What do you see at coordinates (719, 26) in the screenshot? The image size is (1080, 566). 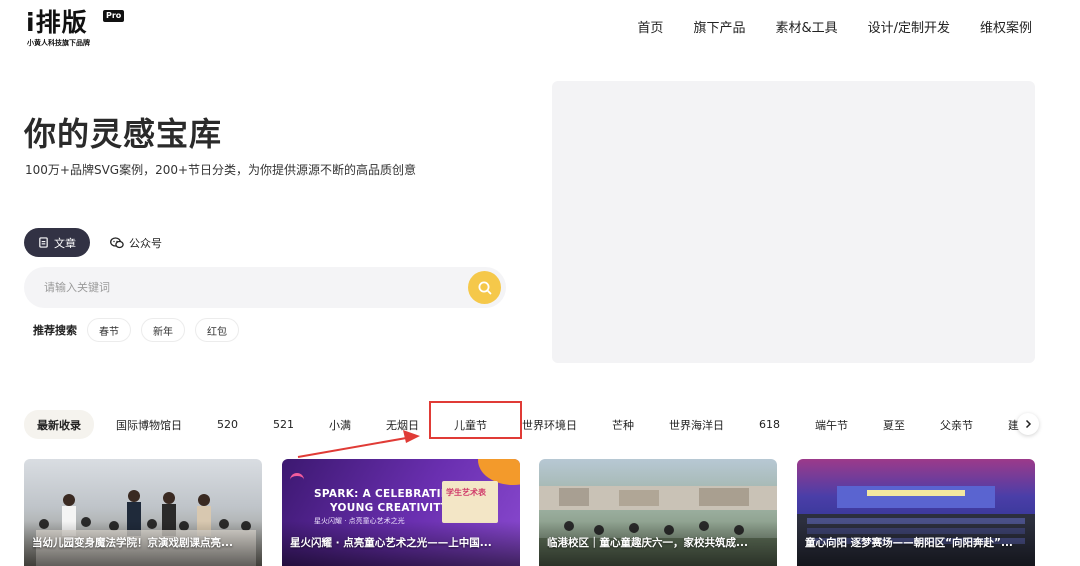 I see `nav-products: 旗下产品` at bounding box center [719, 26].